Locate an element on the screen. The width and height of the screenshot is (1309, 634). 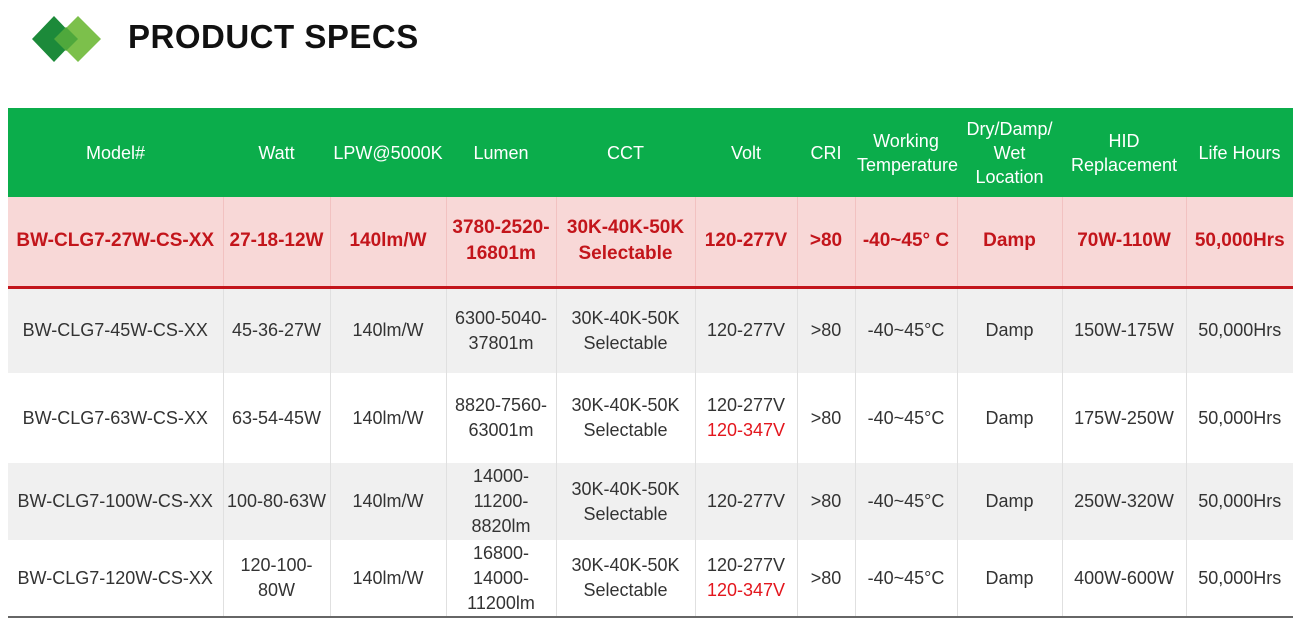
column-header-volt: Volt is located at coordinates (746, 152).